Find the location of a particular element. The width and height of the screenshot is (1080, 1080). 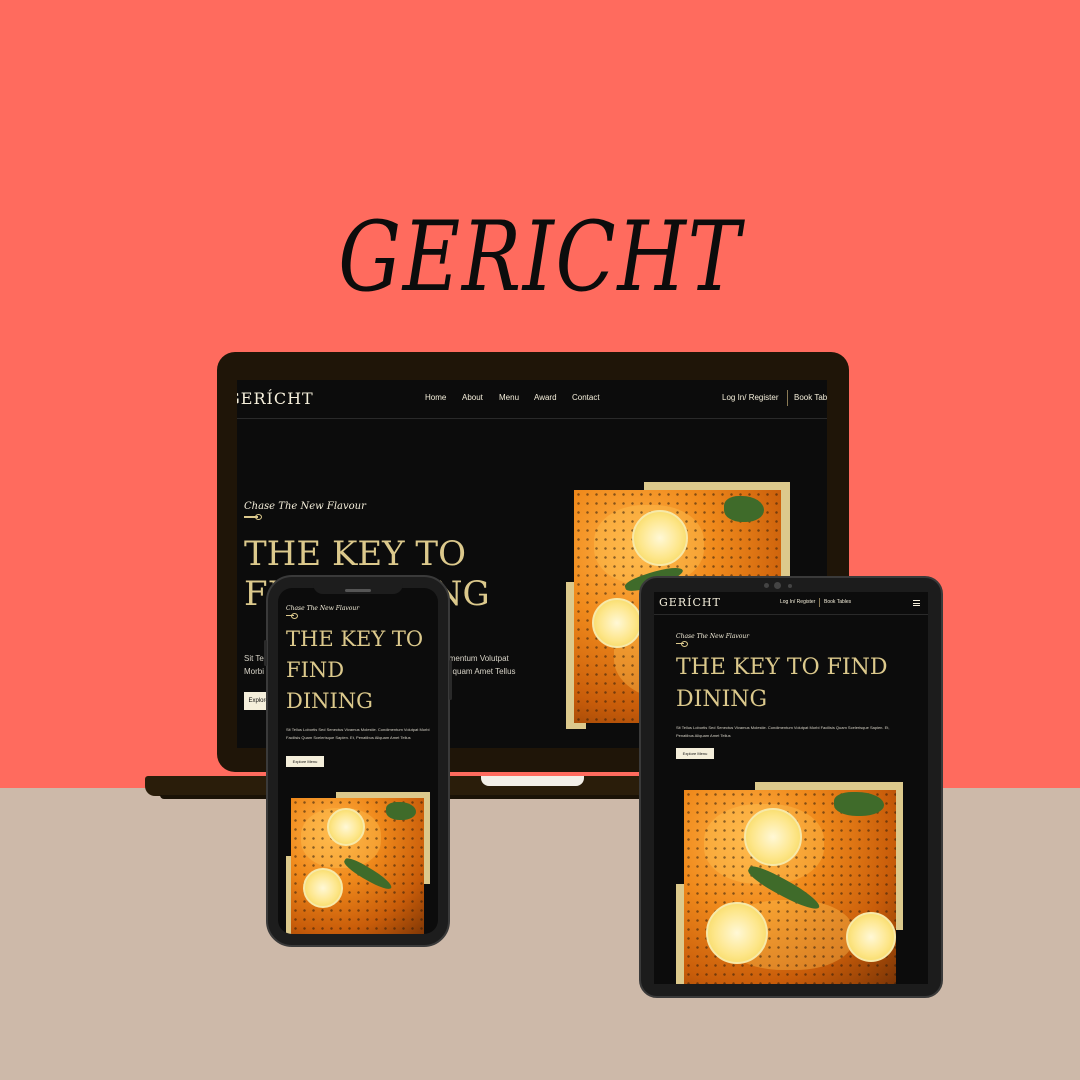

laptop-nav-home: Home is located at coordinates (435, 397).